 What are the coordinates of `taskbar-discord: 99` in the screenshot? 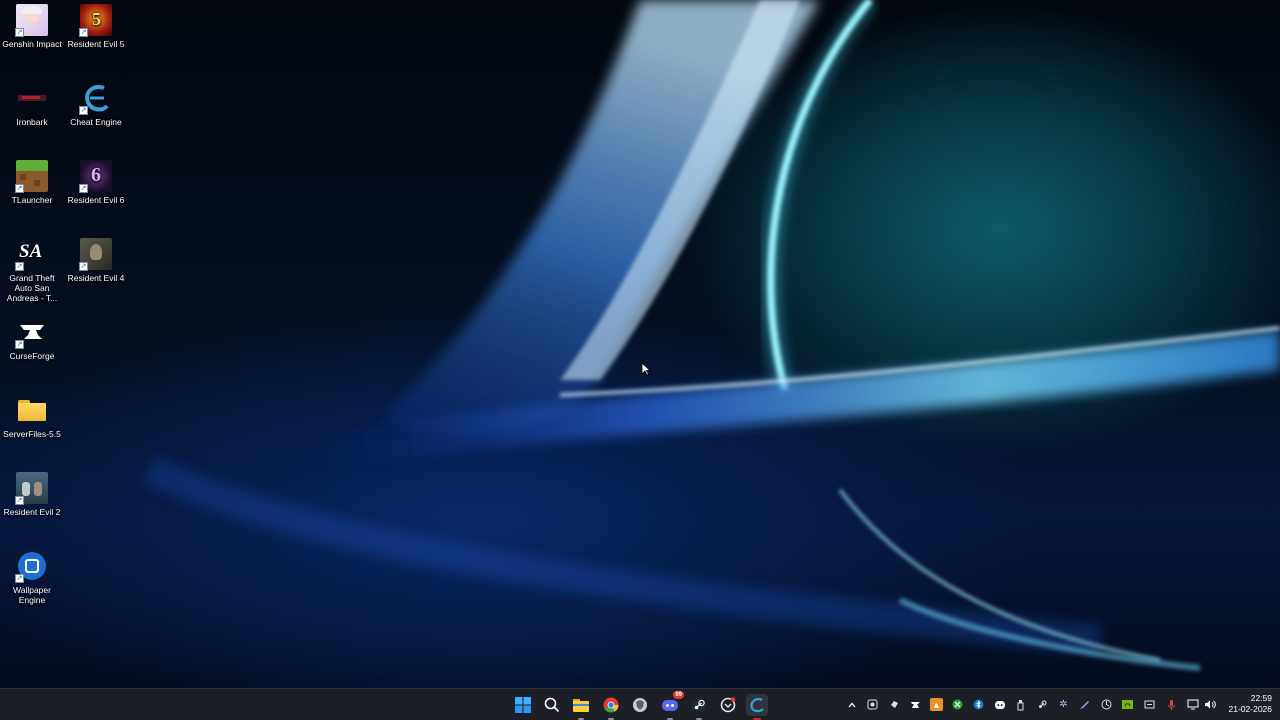 It's located at (671, 705).